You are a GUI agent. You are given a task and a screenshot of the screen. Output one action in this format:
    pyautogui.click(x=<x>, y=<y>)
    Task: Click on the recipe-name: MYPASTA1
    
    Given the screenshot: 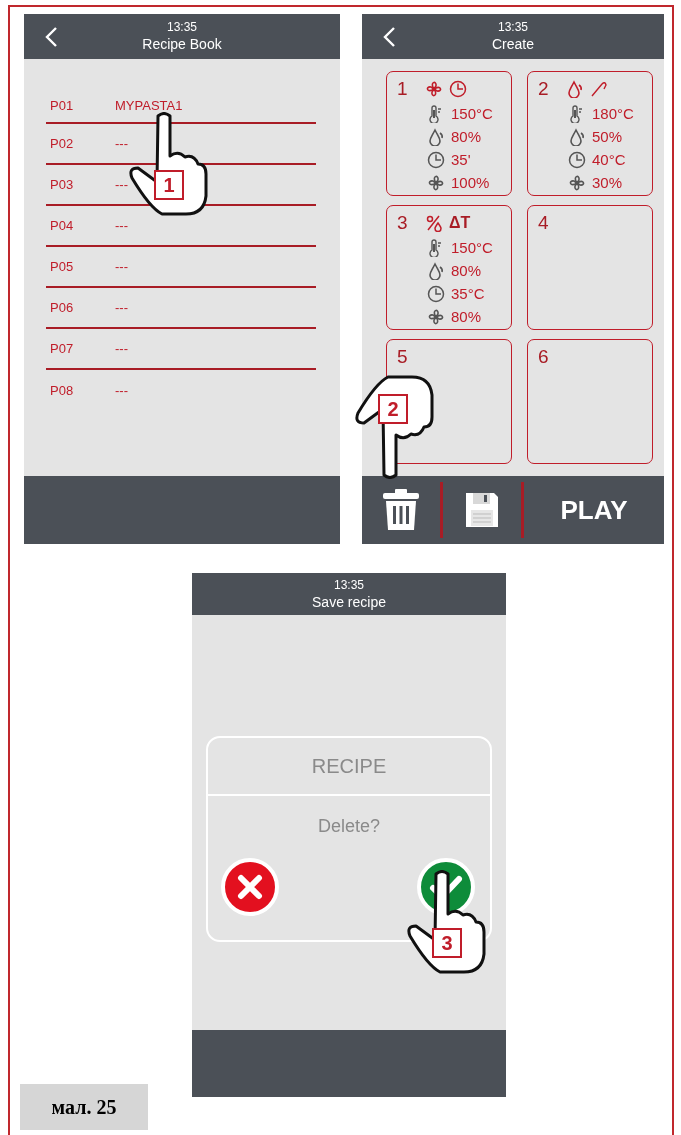 What is the action you would take?
    pyautogui.click(x=149, y=105)
    